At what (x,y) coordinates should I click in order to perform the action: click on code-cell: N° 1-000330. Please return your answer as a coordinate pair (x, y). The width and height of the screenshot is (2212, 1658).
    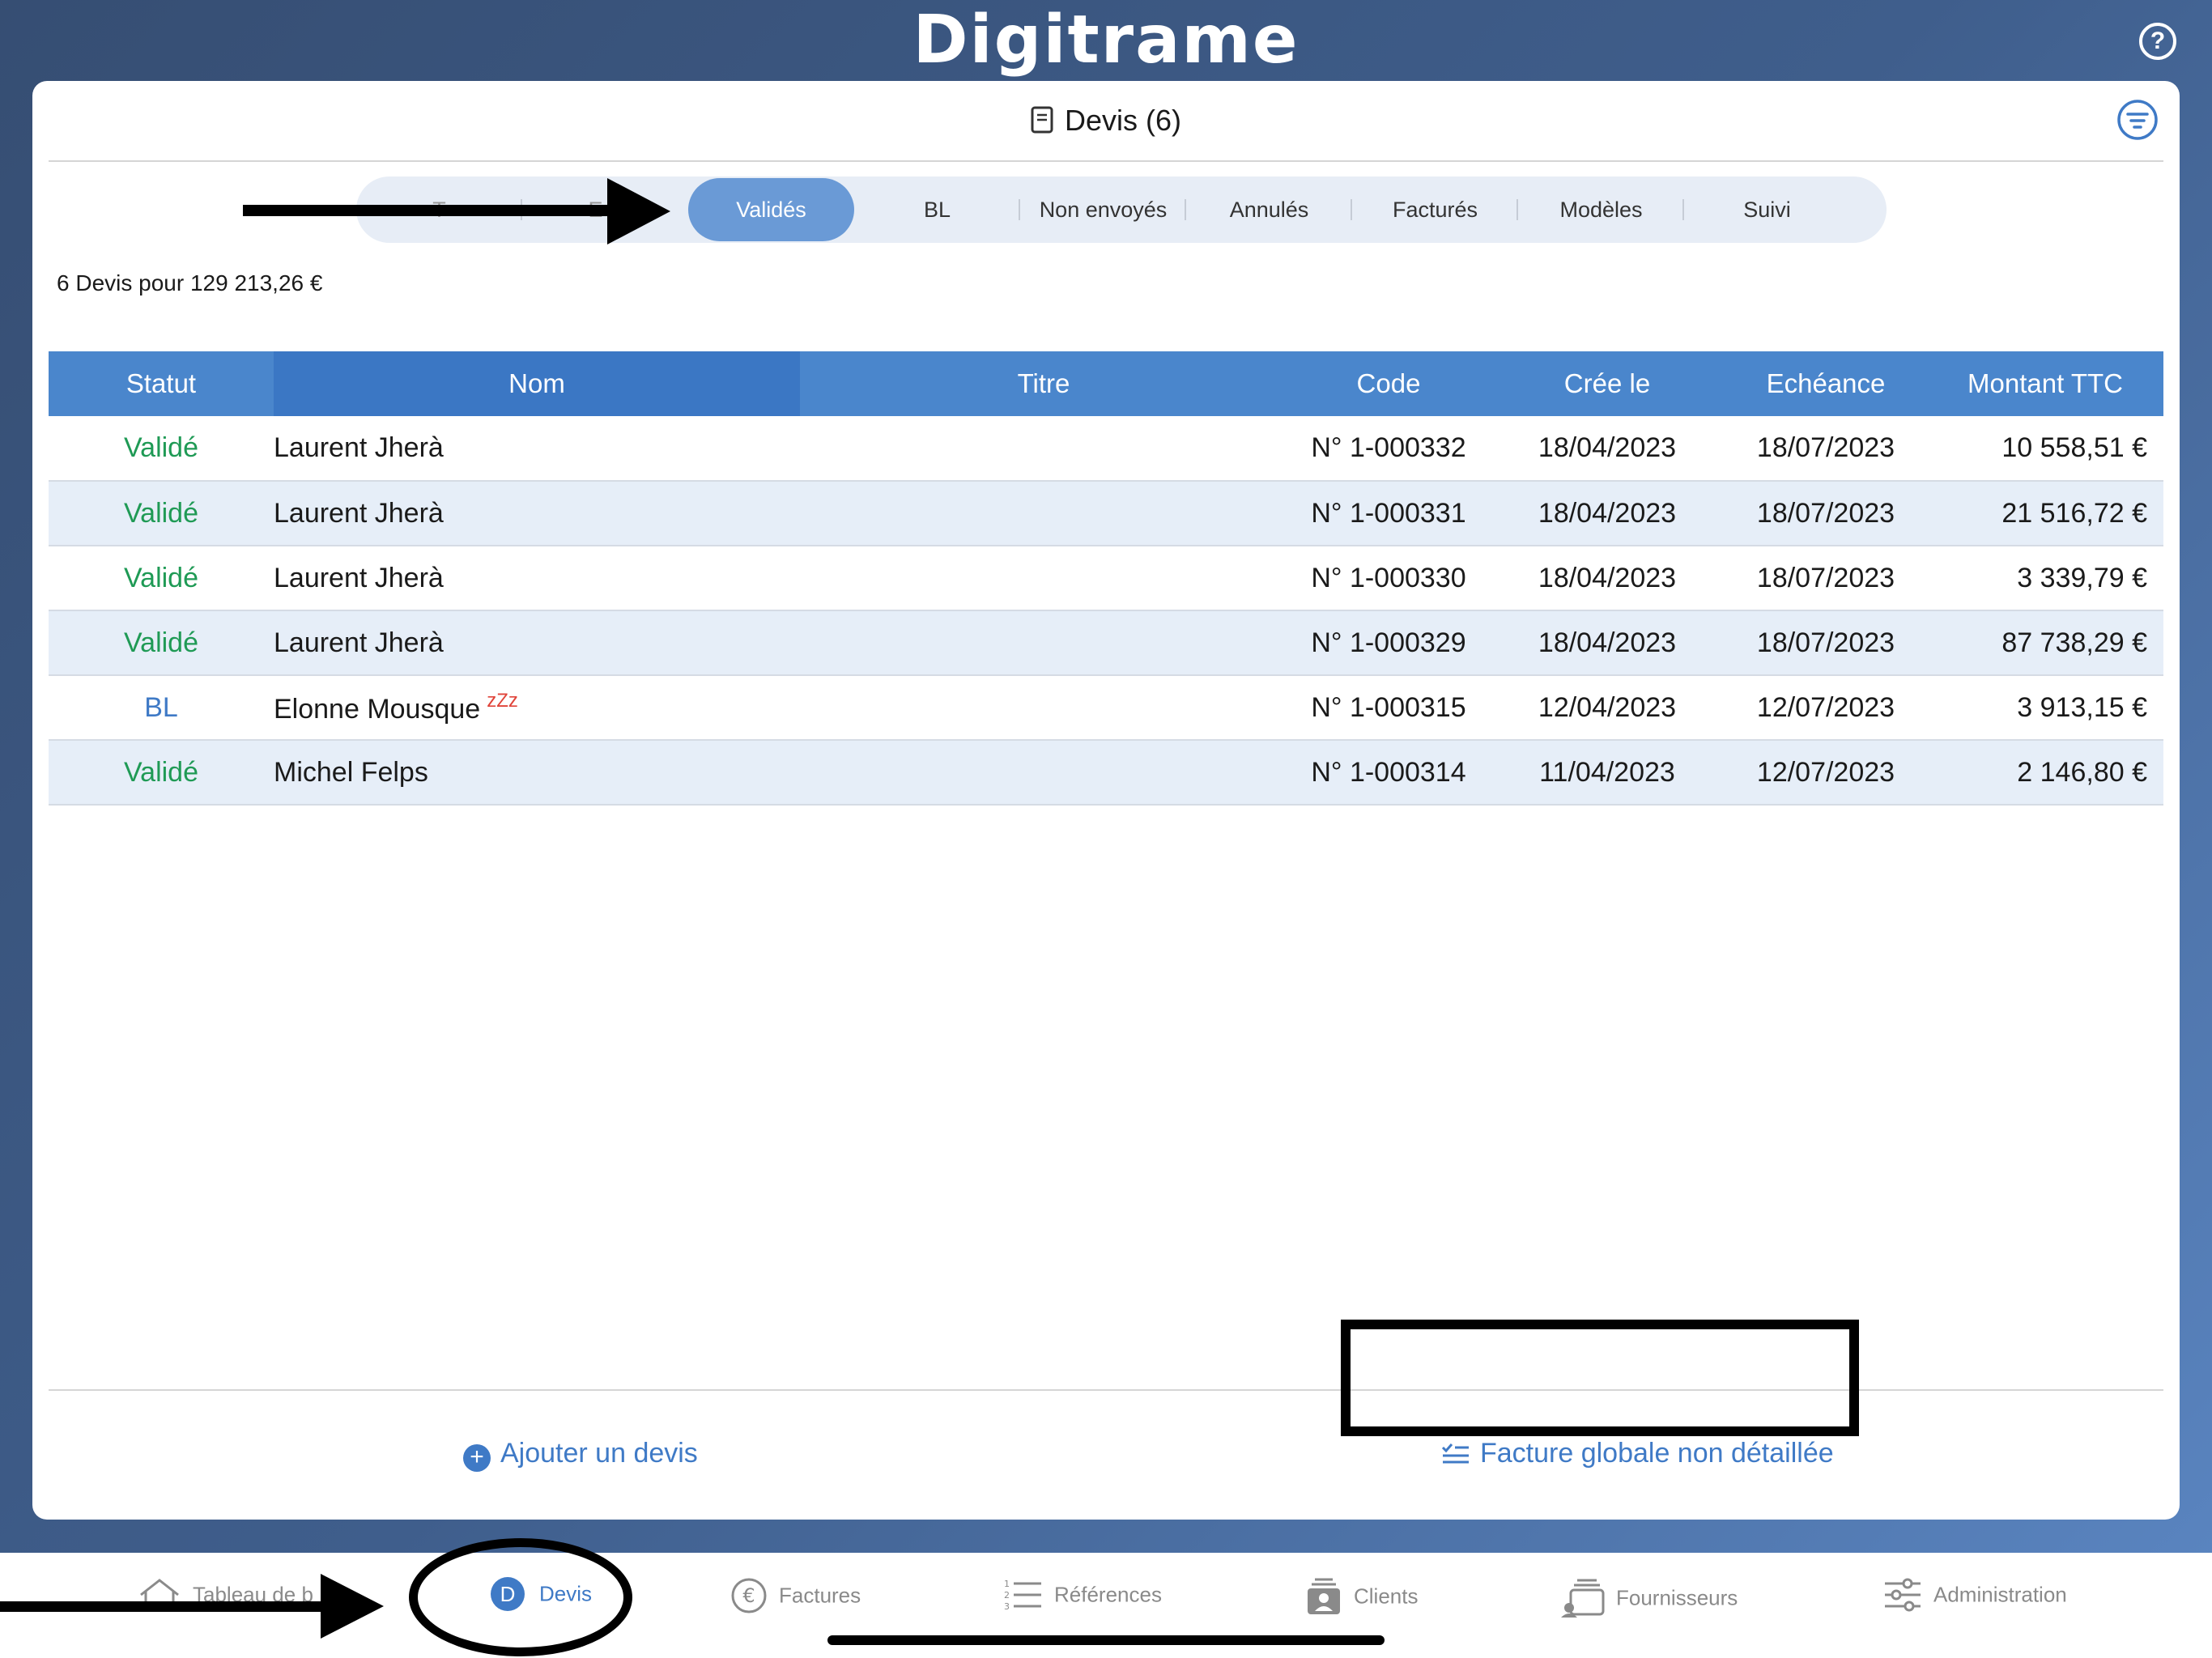
    Looking at the image, I should click on (1389, 578).